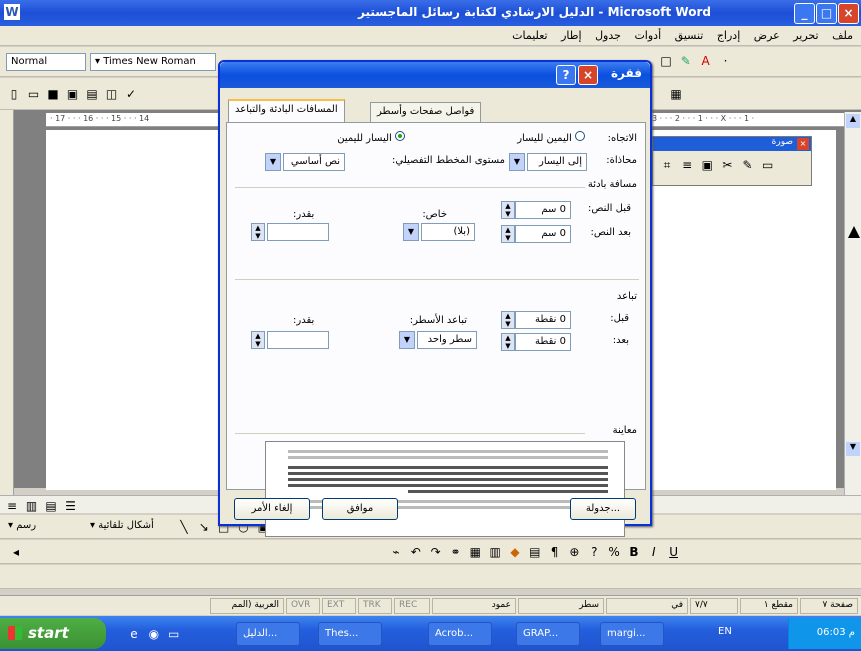 The image size is (861, 651). What do you see at coordinates (12, 12) in the screenshot?
I see `word-app-icon: W` at bounding box center [12, 12].